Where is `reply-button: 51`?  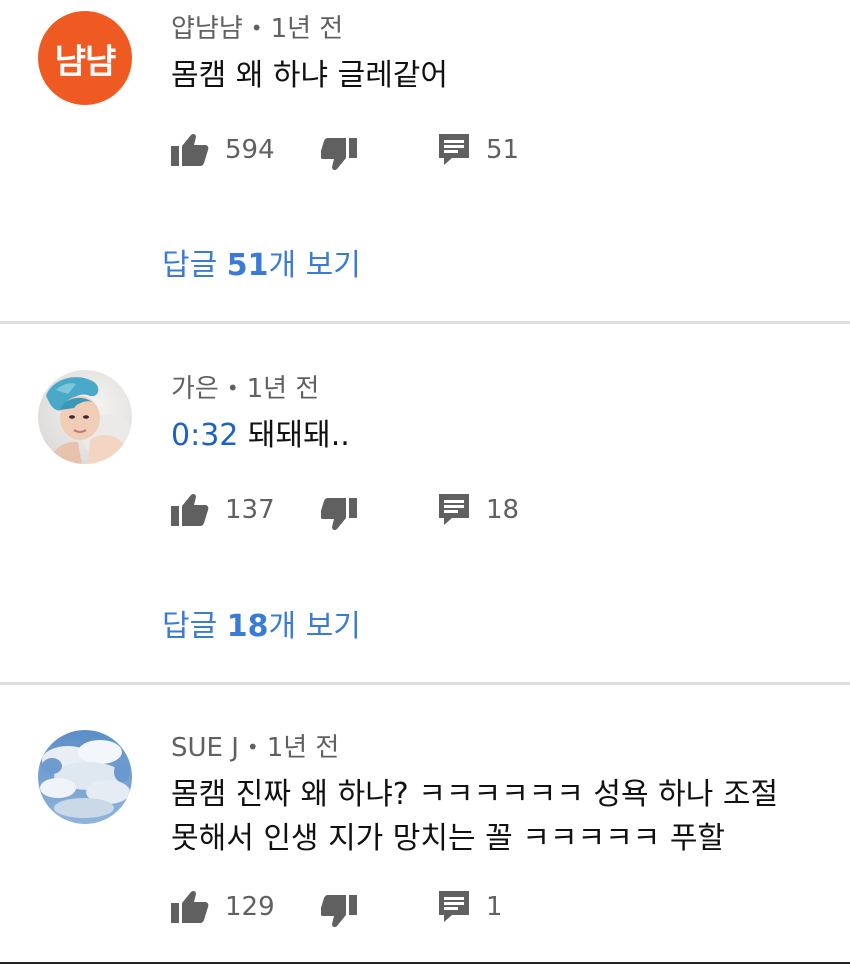
reply-button: 51 is located at coordinates (478, 150).